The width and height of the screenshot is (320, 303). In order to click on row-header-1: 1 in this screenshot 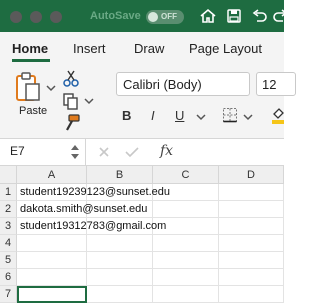, I will do `click(8, 192)`.